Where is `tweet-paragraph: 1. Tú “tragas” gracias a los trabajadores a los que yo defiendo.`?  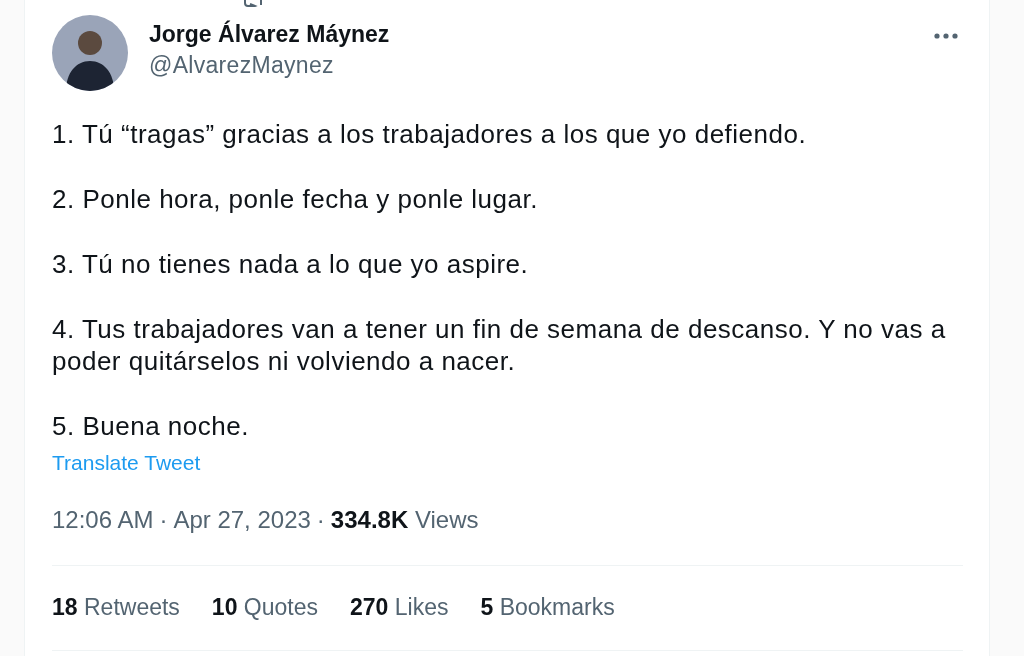
tweet-paragraph: 1. Tú “tragas” gracias a los trabajadores a los que yo defiendo. is located at coordinates (430, 134).